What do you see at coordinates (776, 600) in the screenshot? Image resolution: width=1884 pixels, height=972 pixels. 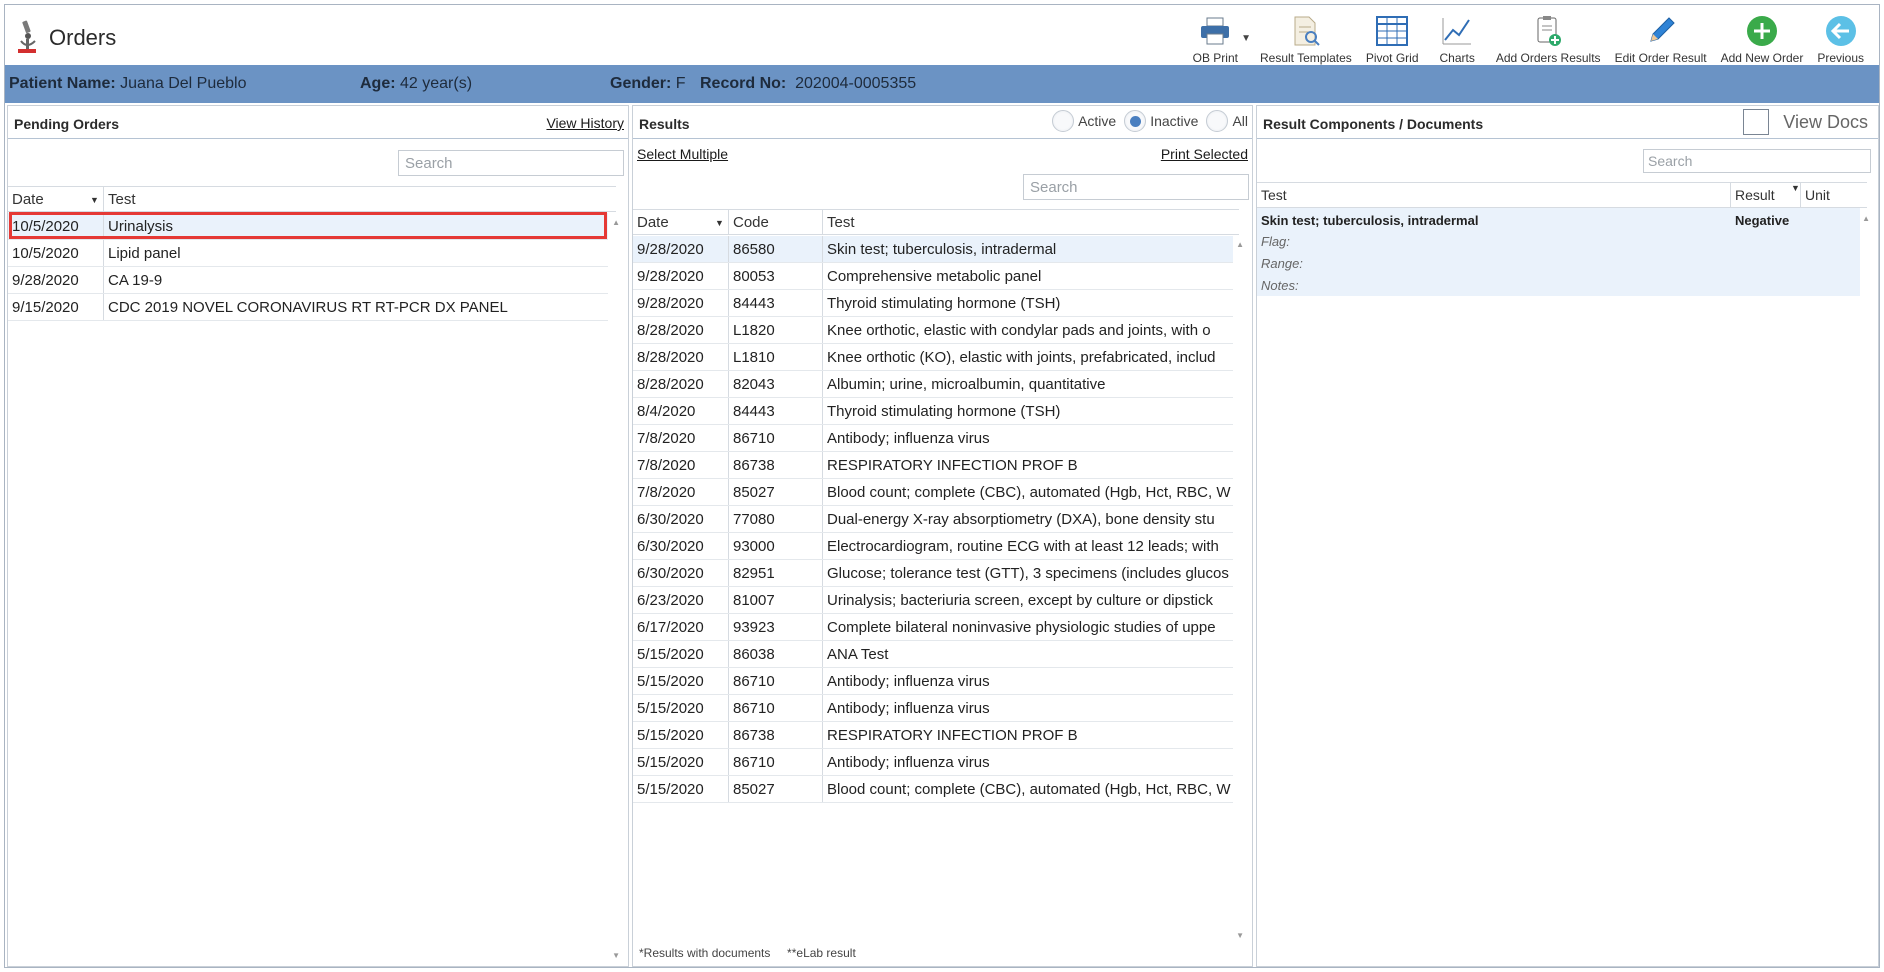 I see `row-code: 81007` at bounding box center [776, 600].